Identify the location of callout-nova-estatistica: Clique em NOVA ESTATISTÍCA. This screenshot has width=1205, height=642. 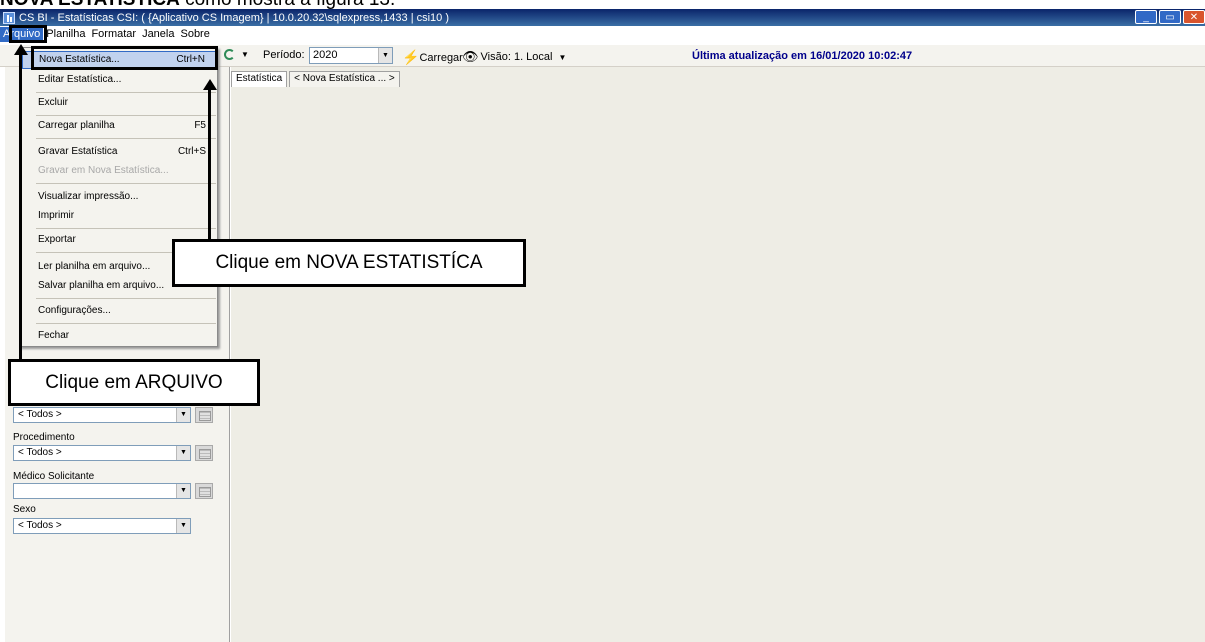
(349, 263).